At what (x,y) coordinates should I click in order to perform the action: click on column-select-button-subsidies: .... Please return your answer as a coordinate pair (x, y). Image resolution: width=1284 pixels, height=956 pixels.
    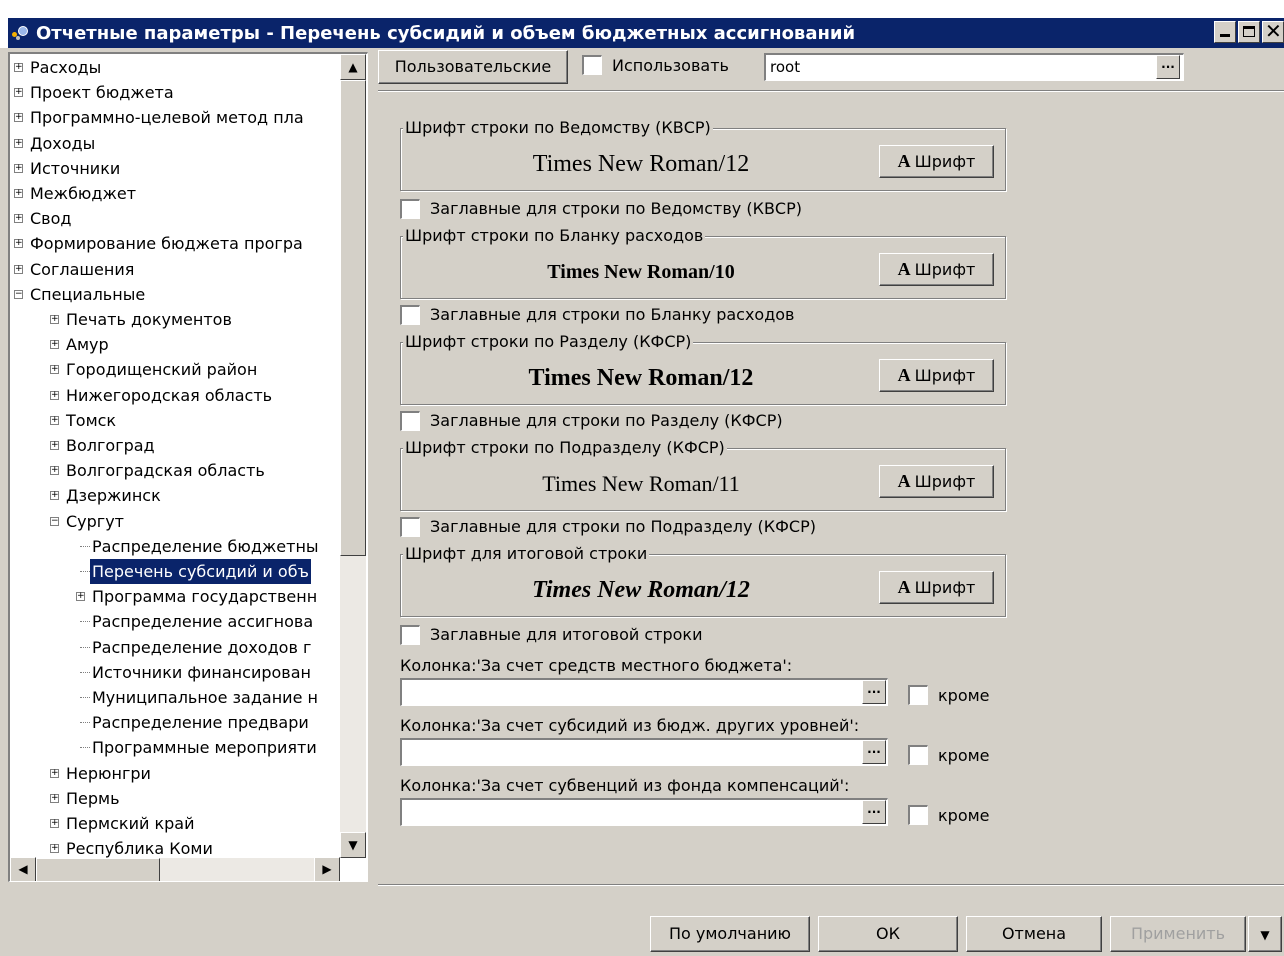
    Looking at the image, I should click on (874, 752).